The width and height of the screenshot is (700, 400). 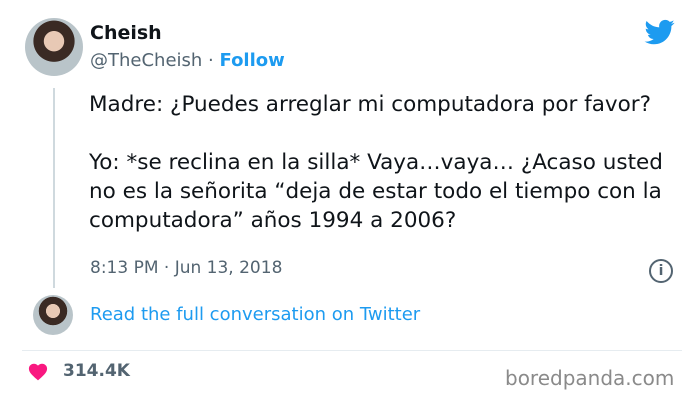 I want to click on thread-line, so click(x=54, y=188).